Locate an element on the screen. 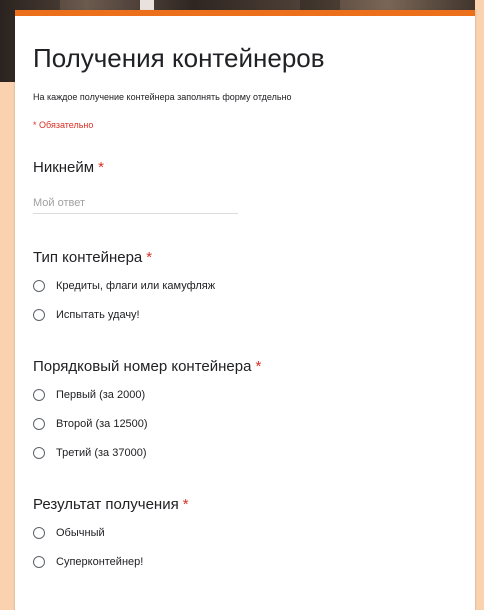  question-label: Никнейм is located at coordinates (64, 167).